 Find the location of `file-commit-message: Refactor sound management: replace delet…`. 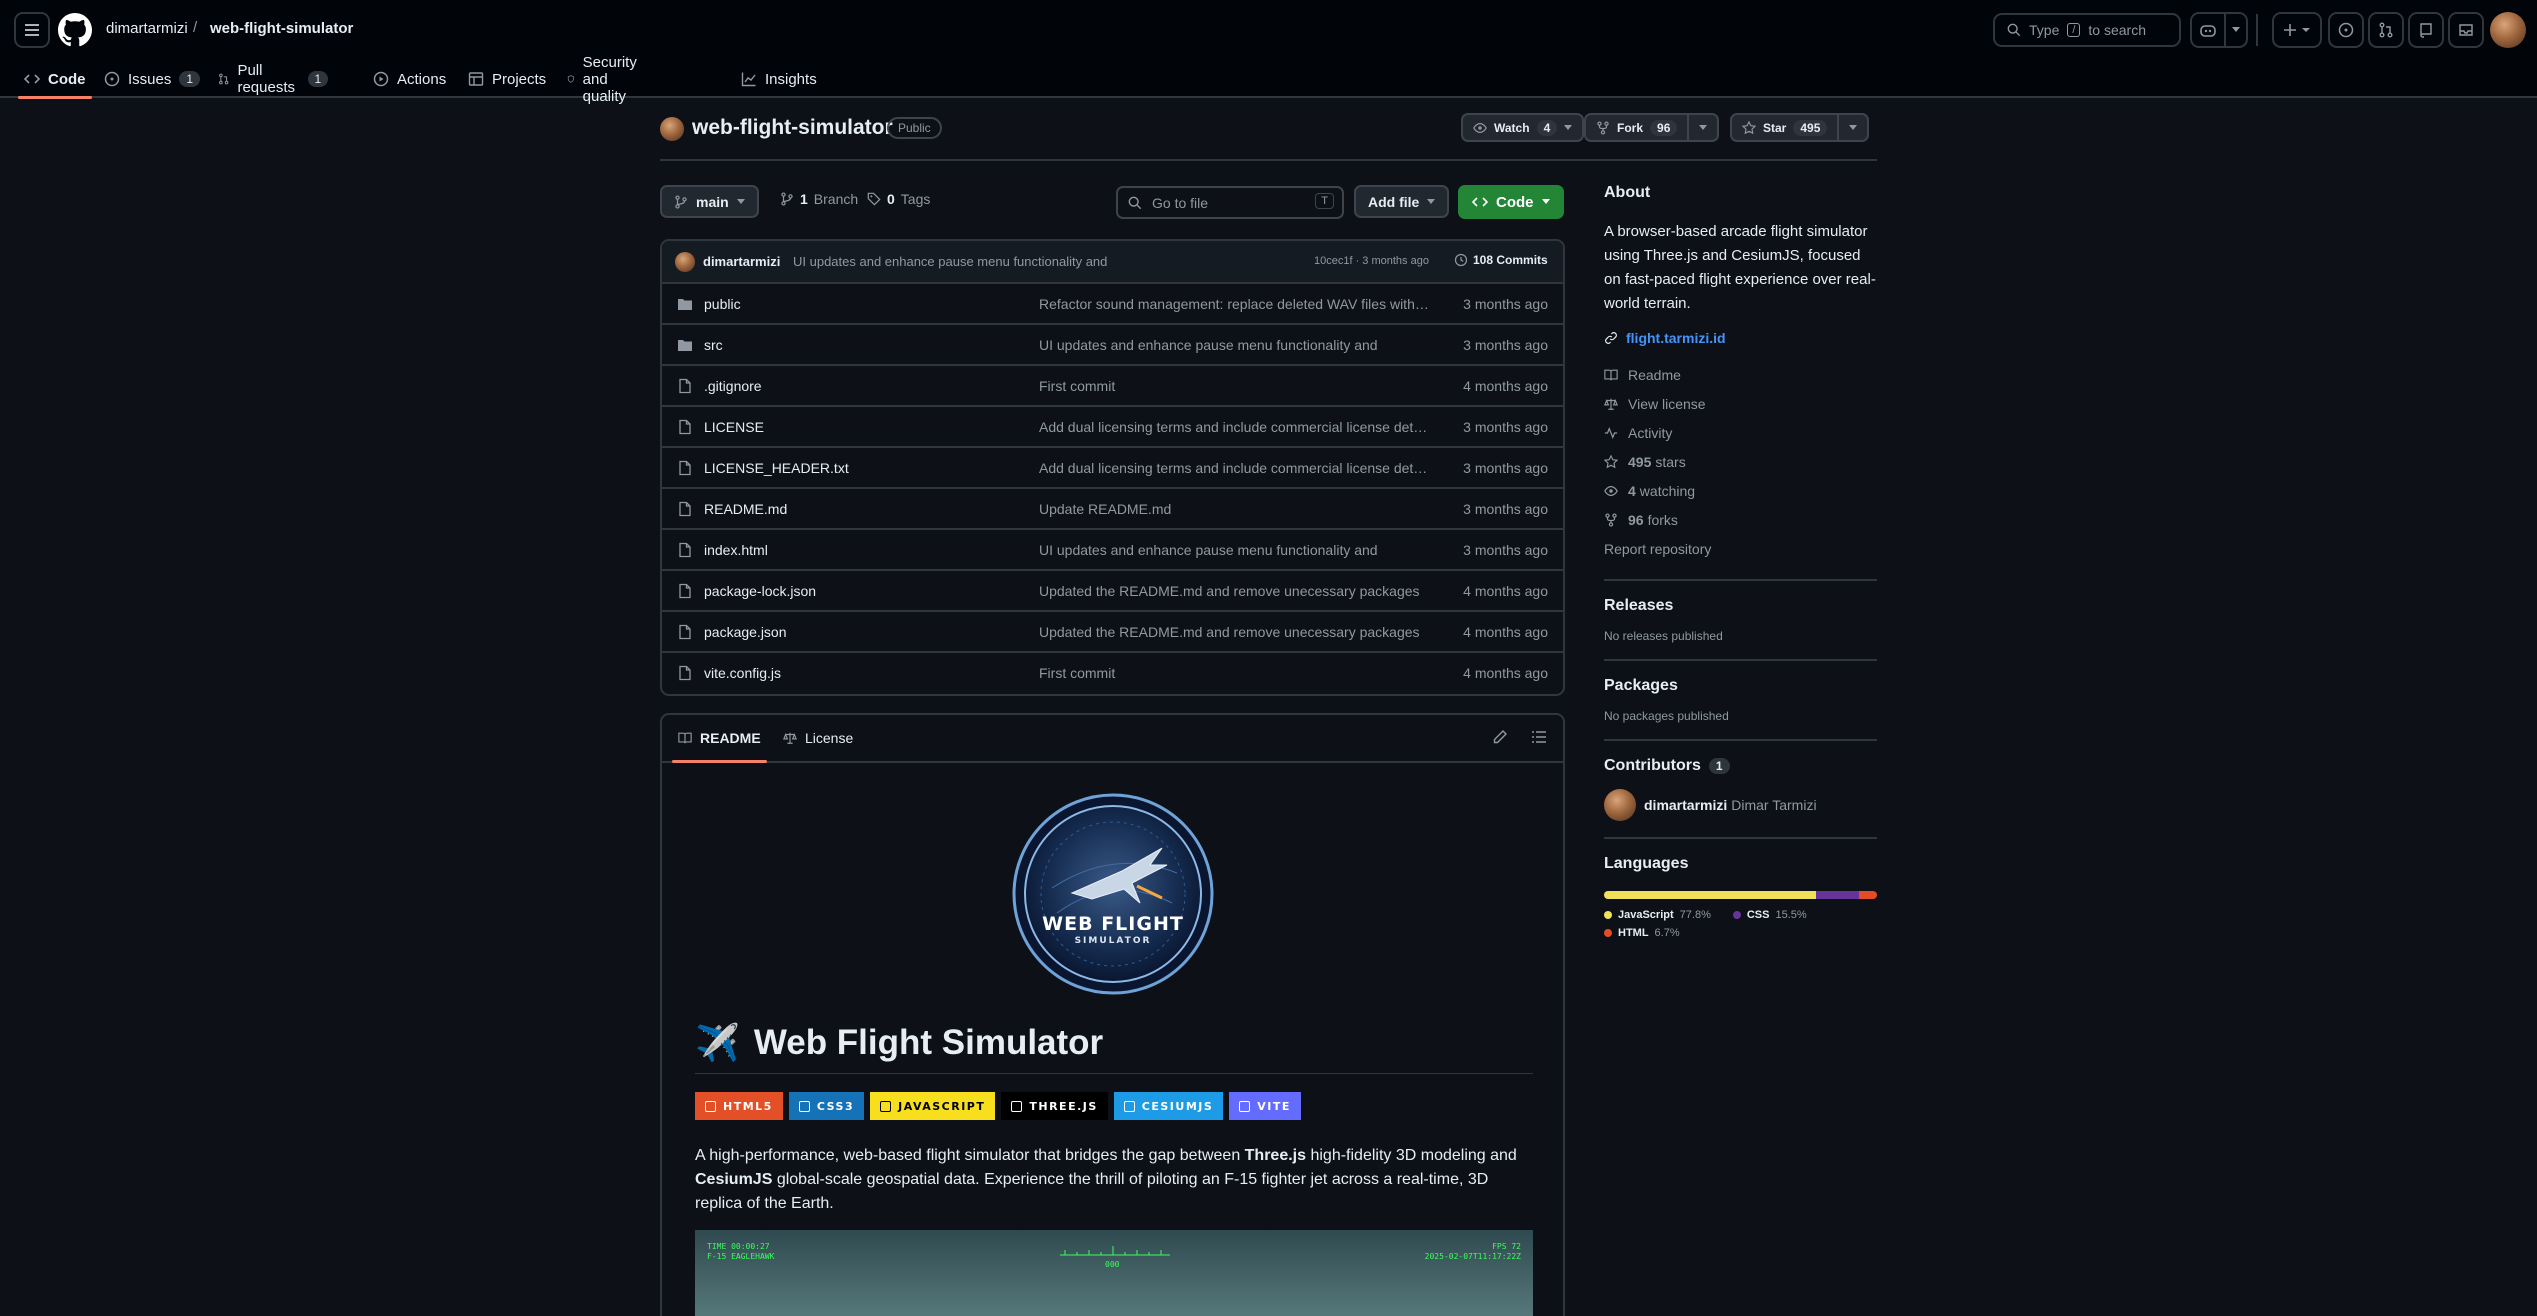

file-commit-message: Refactor sound management: replace delet… is located at coordinates (1234, 304).